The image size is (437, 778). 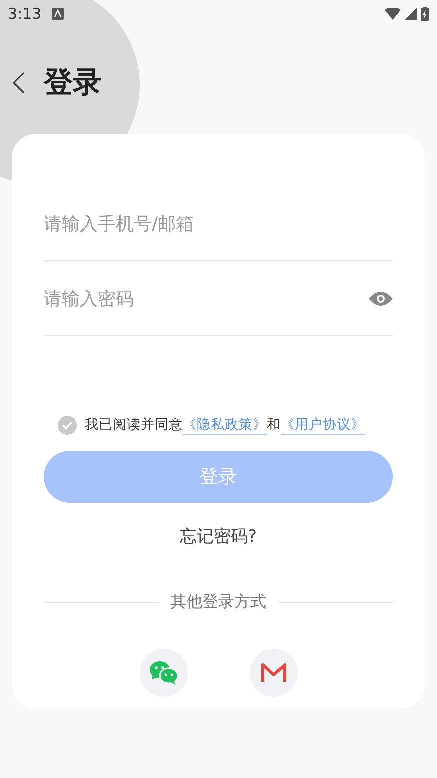 What do you see at coordinates (218, 224) in the screenshot?
I see `account-field: 请输入手机号/邮箱` at bounding box center [218, 224].